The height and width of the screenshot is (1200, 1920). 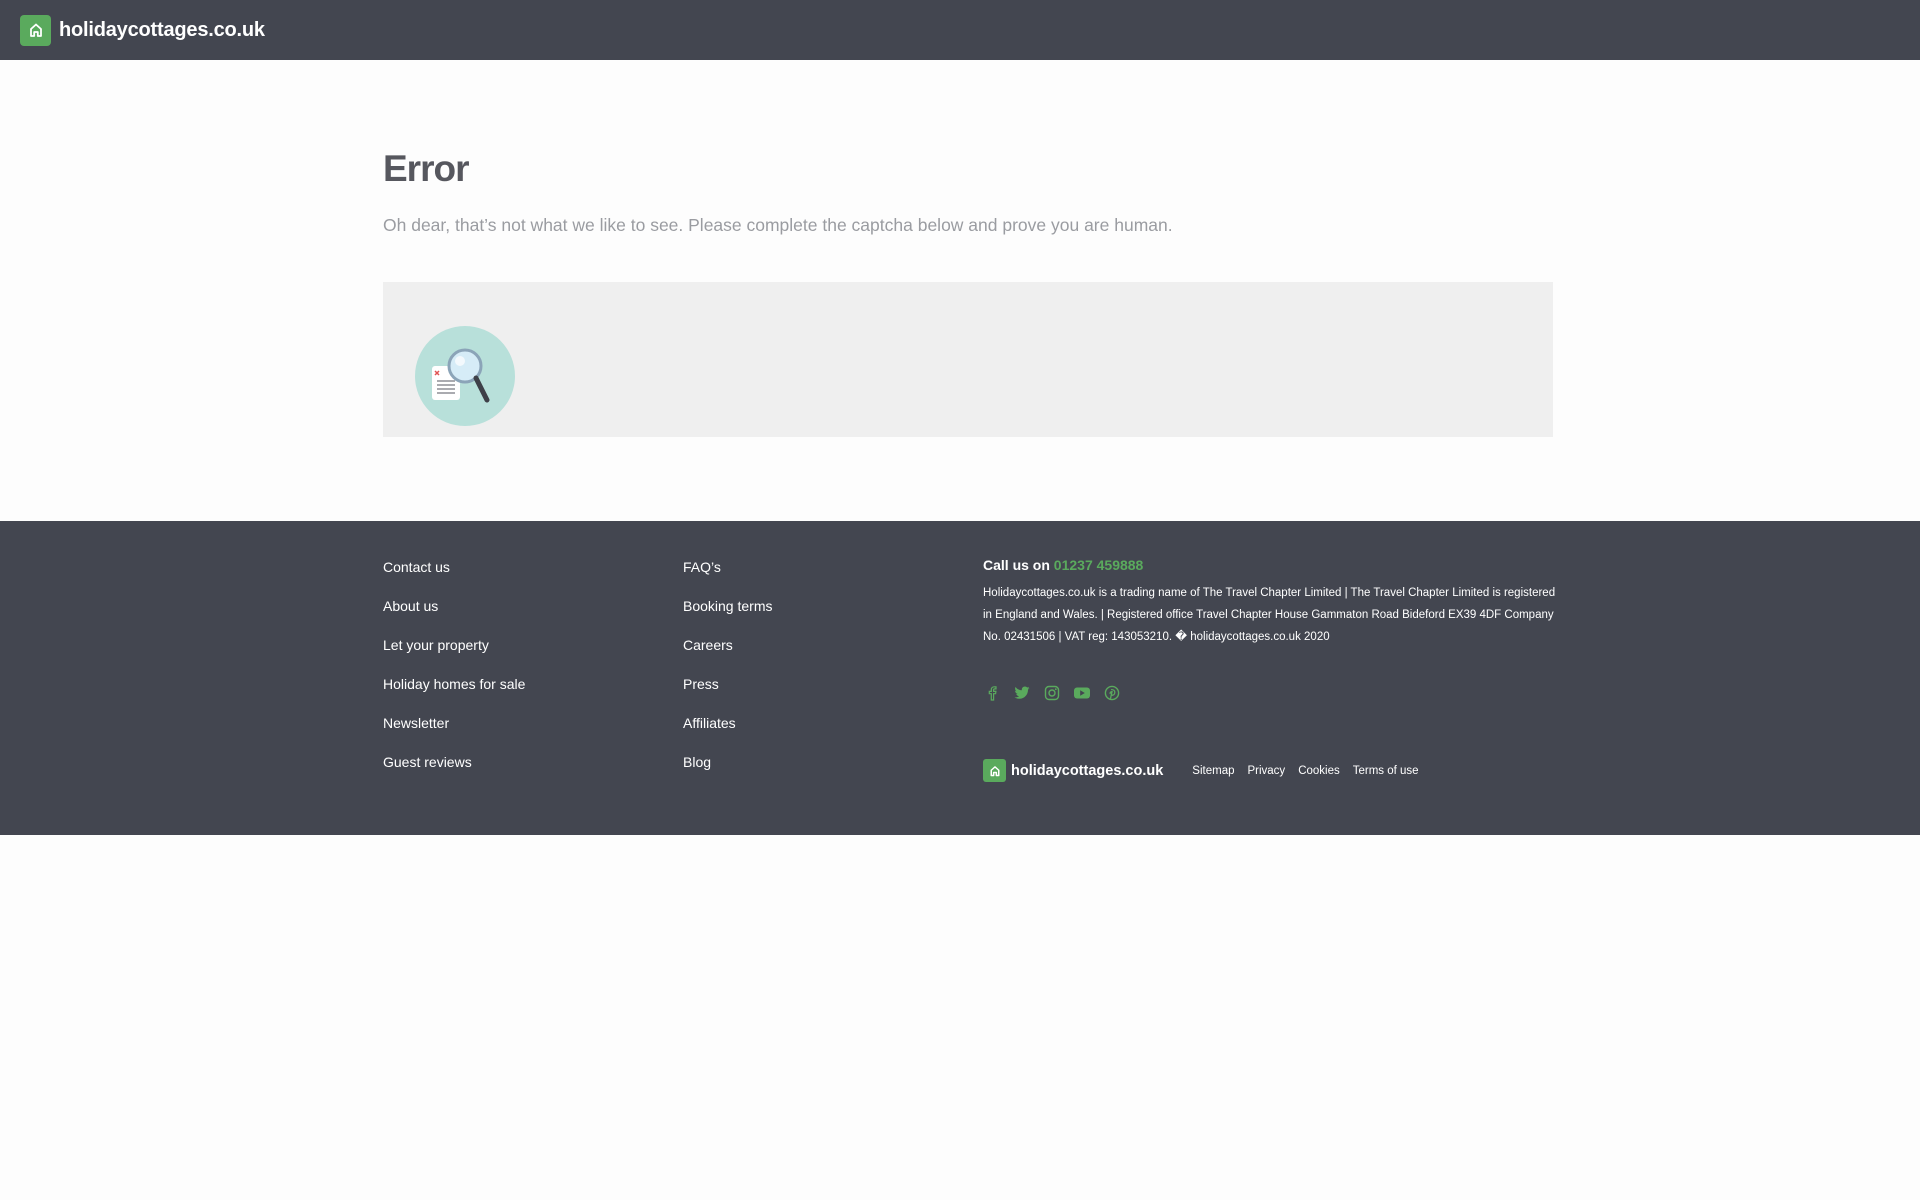 I want to click on footer-link-let-your-property: Let your property, so click(x=454, y=656).